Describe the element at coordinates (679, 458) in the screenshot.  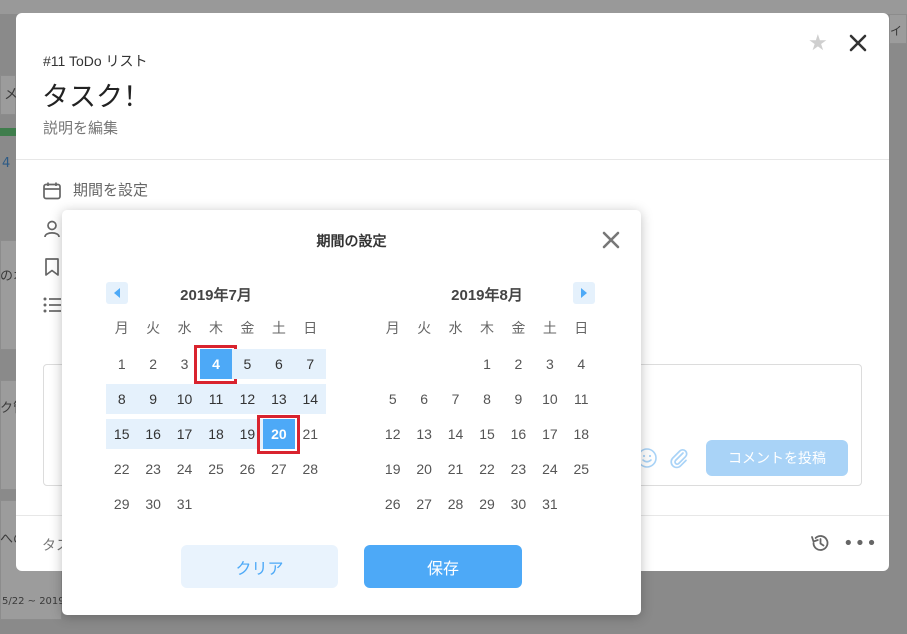
I see `paperclip-icon` at that location.